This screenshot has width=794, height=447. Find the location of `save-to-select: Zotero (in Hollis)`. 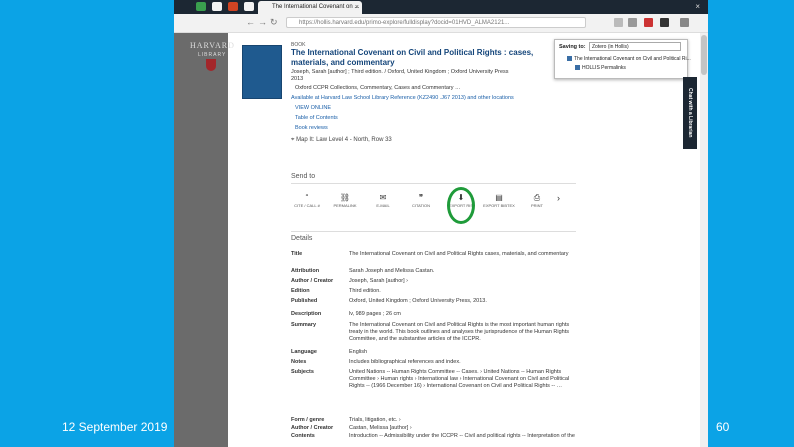

save-to-select: Zotero (in Hollis) is located at coordinates (635, 46).